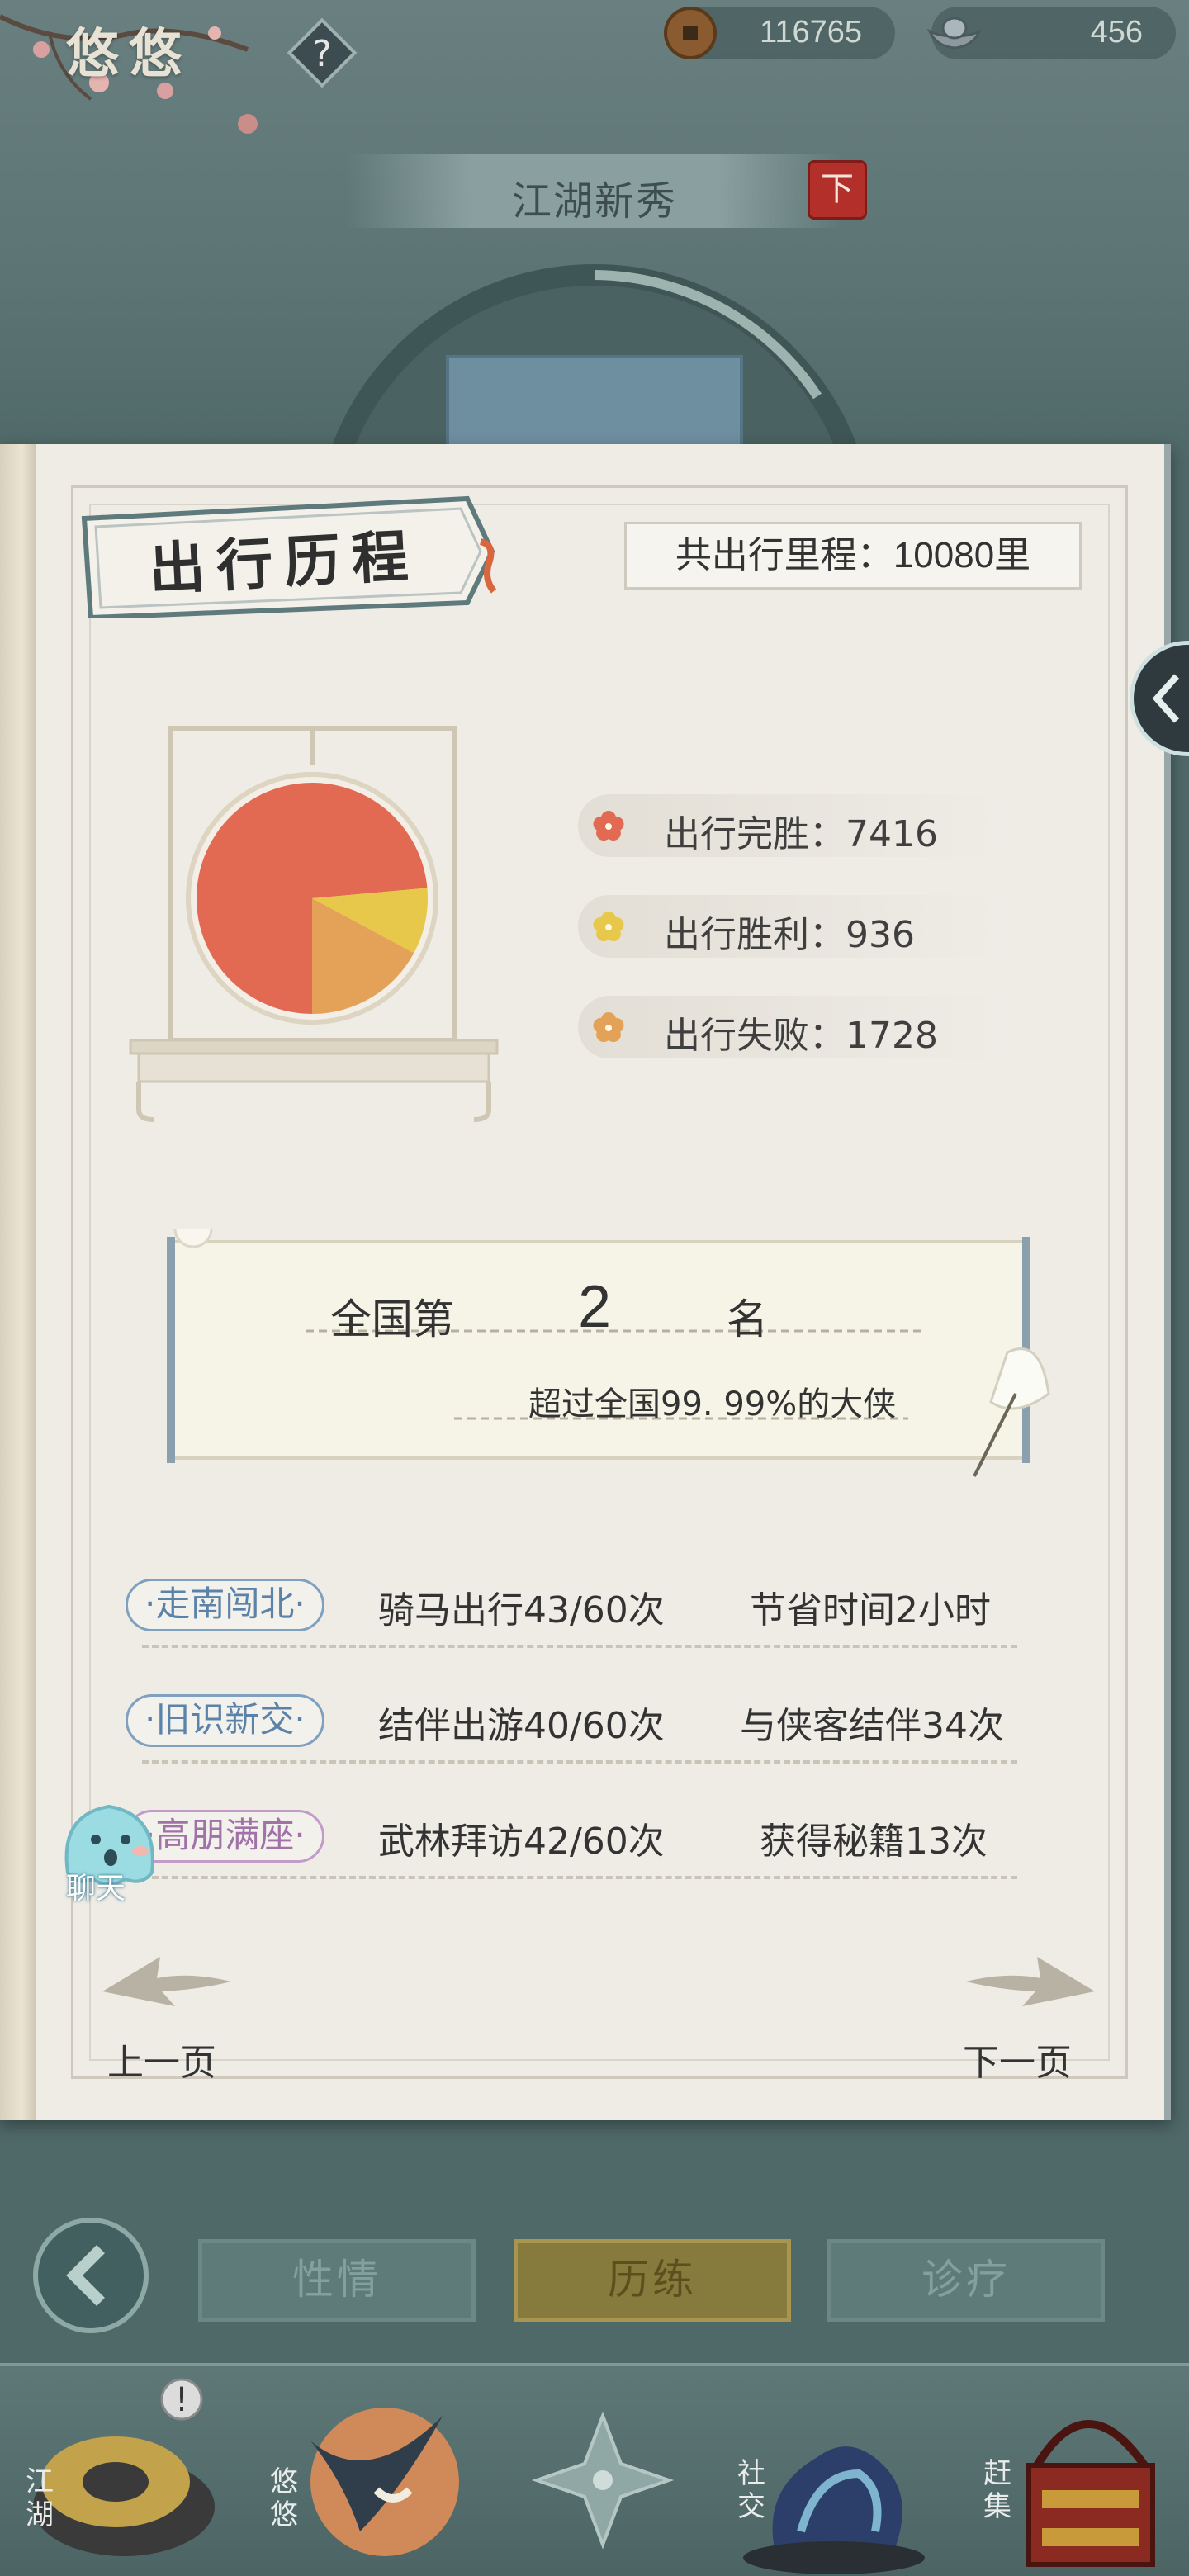 The width and height of the screenshot is (1189, 2576). Describe the element at coordinates (954, 33) in the screenshot. I see `silver-ingot-icon` at that location.